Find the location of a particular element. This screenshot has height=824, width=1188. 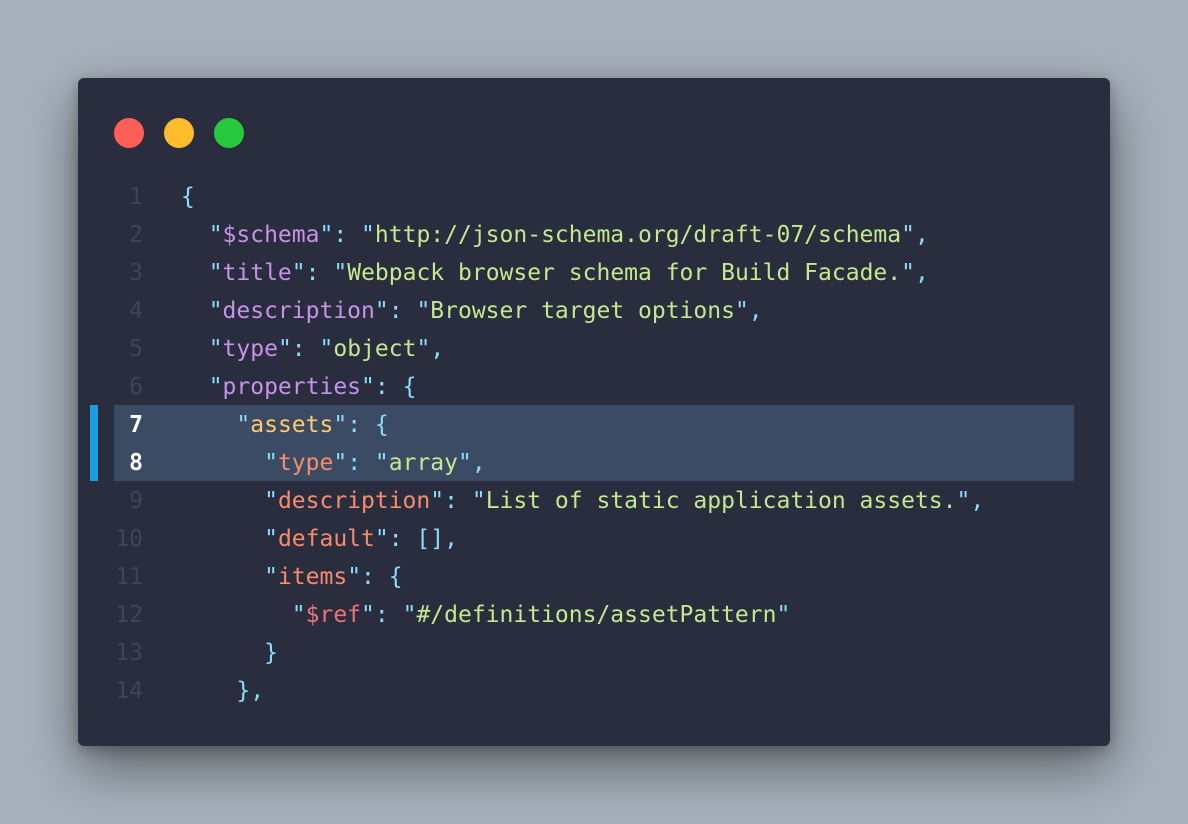

code-token: object is located at coordinates (375, 349).